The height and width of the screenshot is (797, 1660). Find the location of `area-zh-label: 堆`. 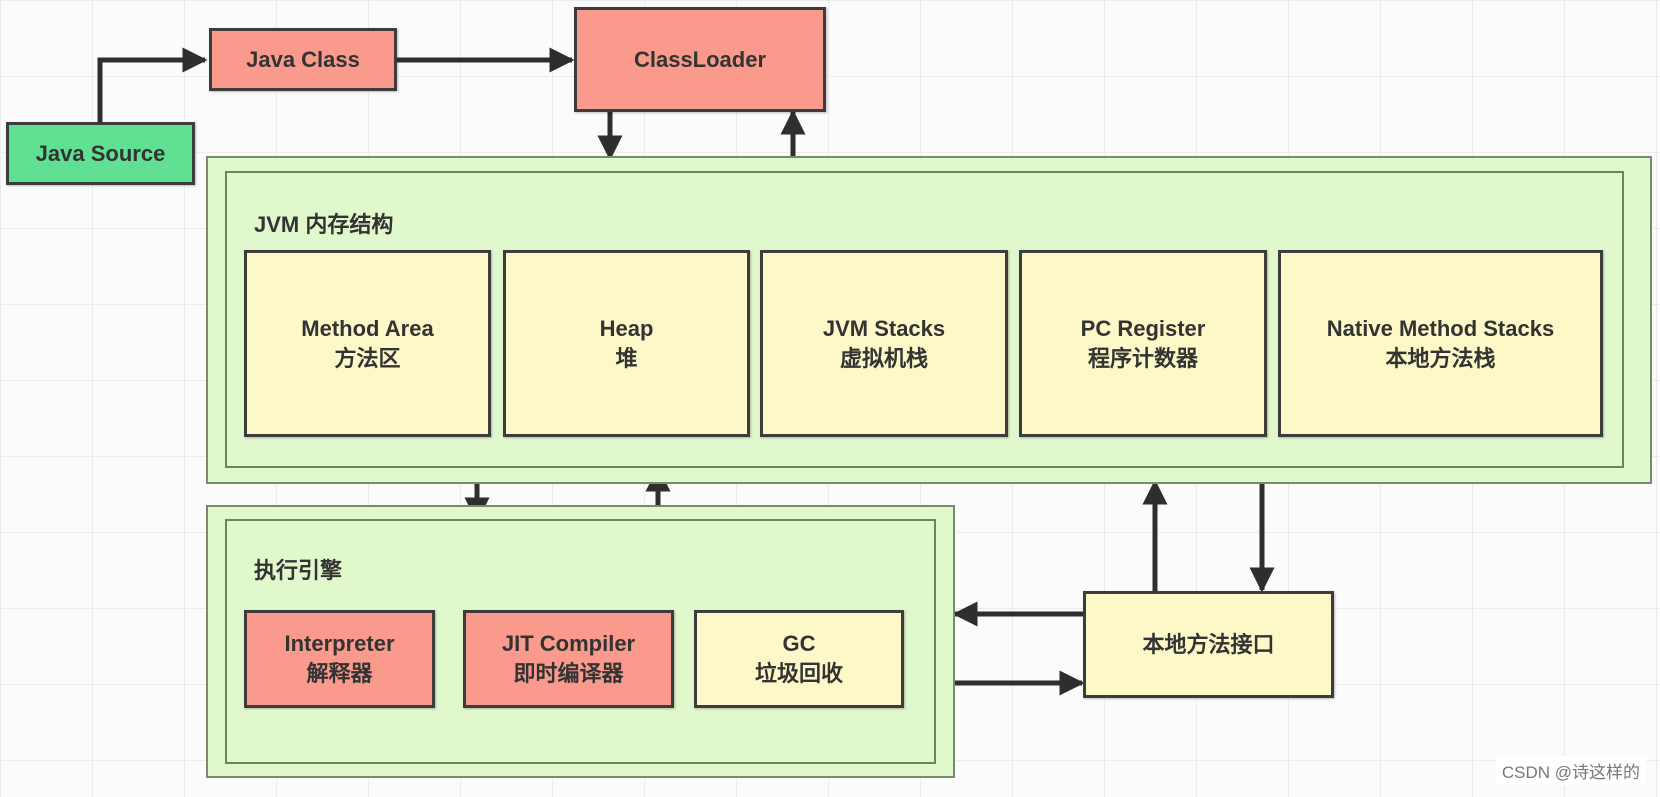

area-zh-label: 堆 is located at coordinates (626, 358).